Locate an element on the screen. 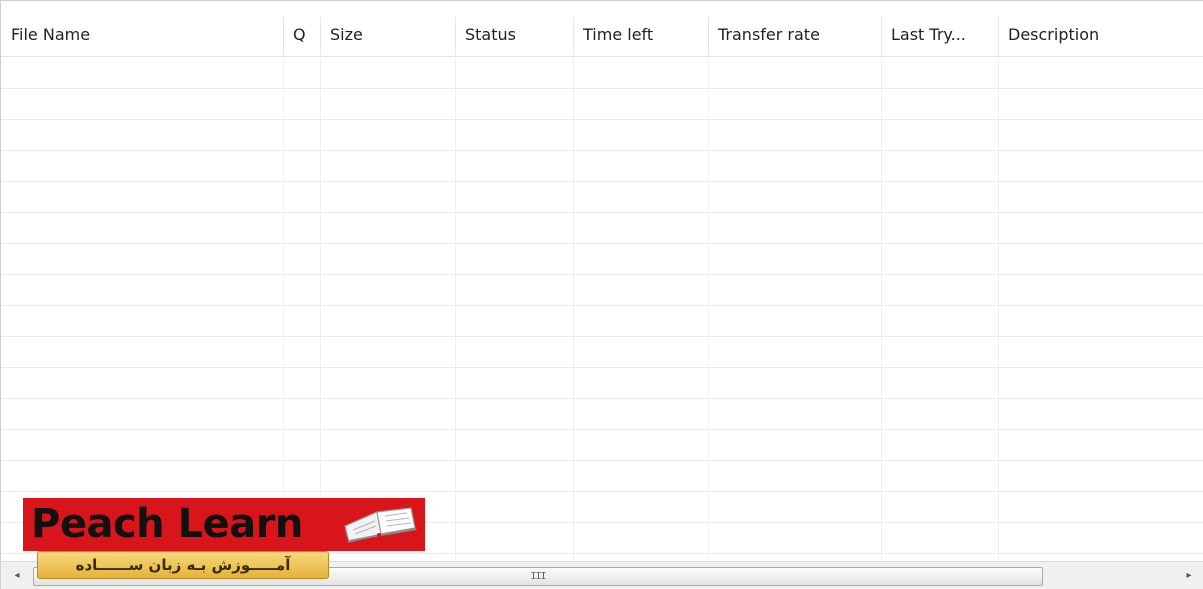 The height and width of the screenshot is (589, 1203). column-header-size: Size is located at coordinates (387, 35).